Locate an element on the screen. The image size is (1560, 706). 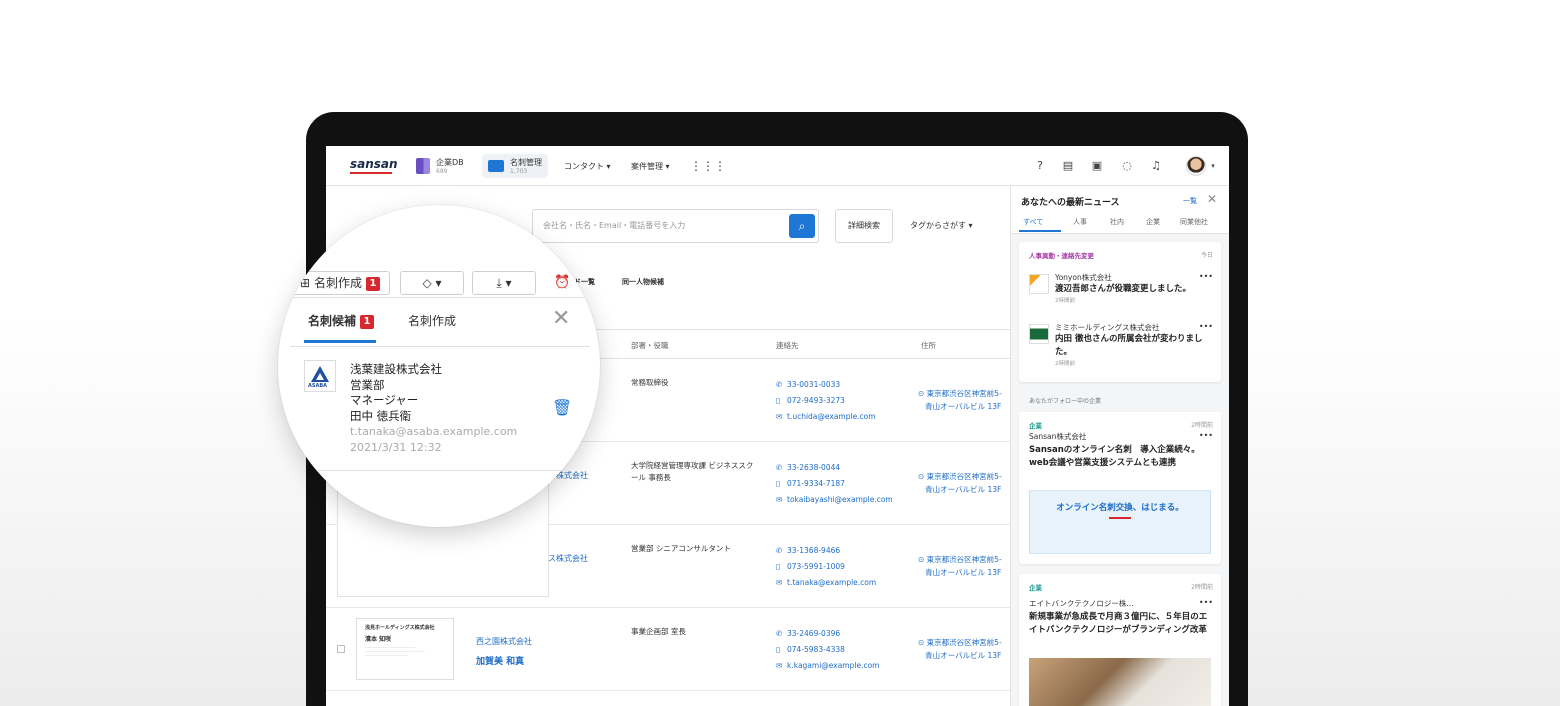
row-email: tokaibayashi@example.com is located at coordinates (840, 499).